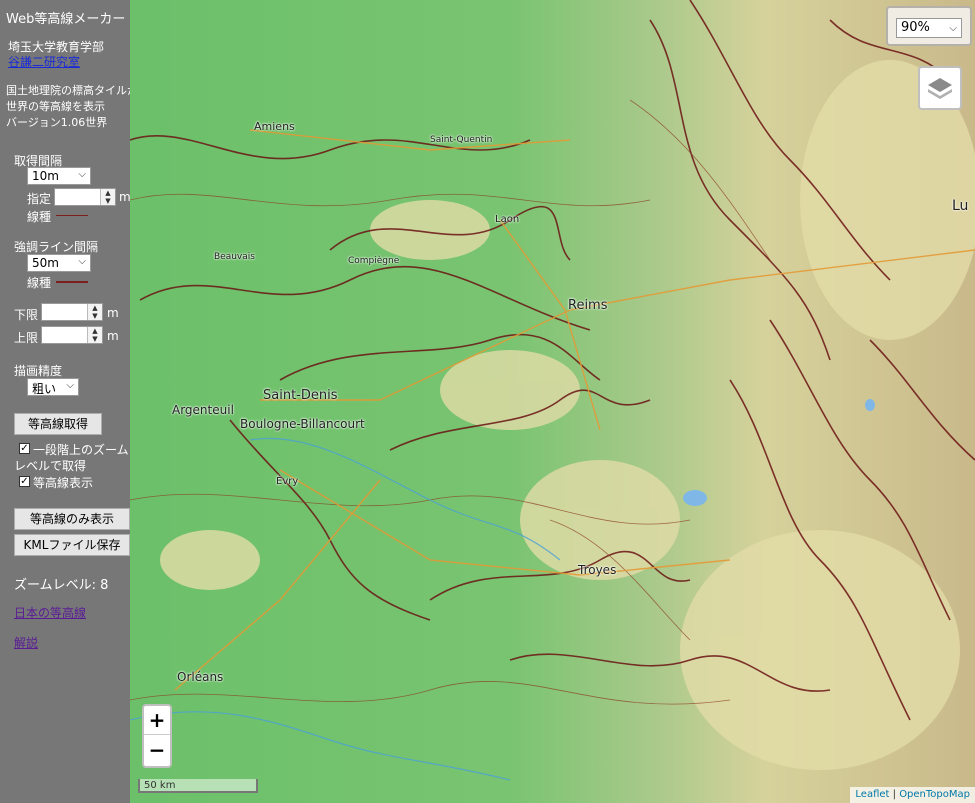 The width and height of the screenshot is (975, 803). Describe the element at coordinates (72, 545) in the screenshot. I see `save-kml-button: KMLファイル保存` at that location.